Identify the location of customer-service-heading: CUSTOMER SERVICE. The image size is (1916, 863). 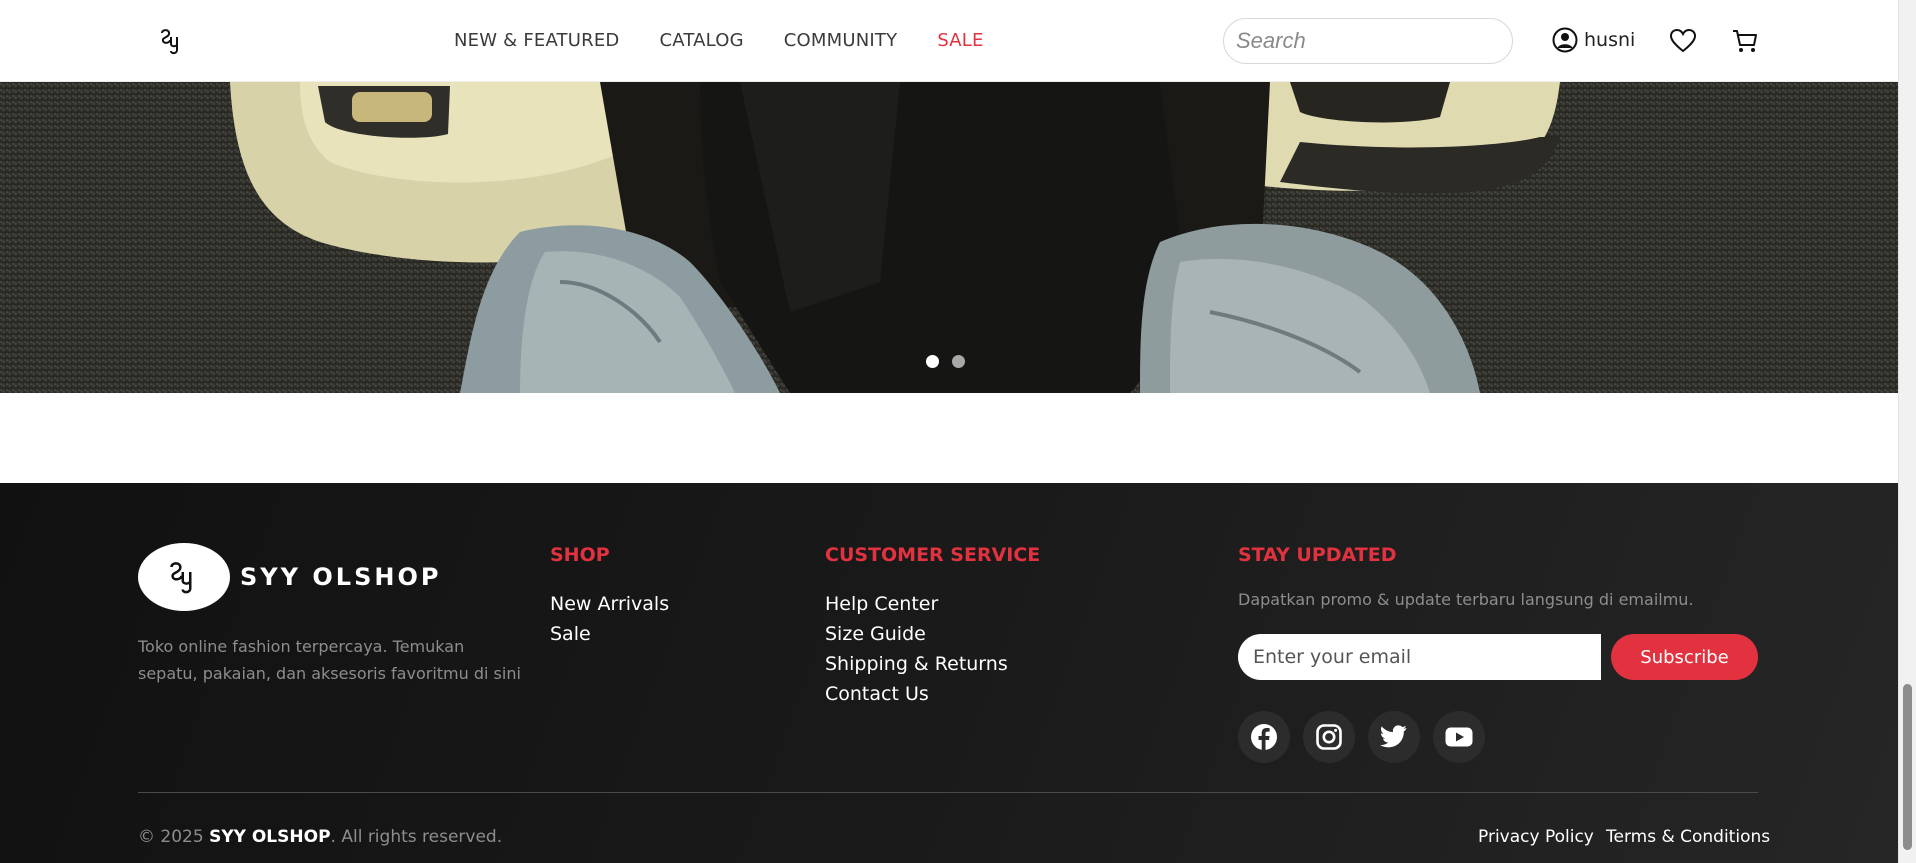
(933, 555).